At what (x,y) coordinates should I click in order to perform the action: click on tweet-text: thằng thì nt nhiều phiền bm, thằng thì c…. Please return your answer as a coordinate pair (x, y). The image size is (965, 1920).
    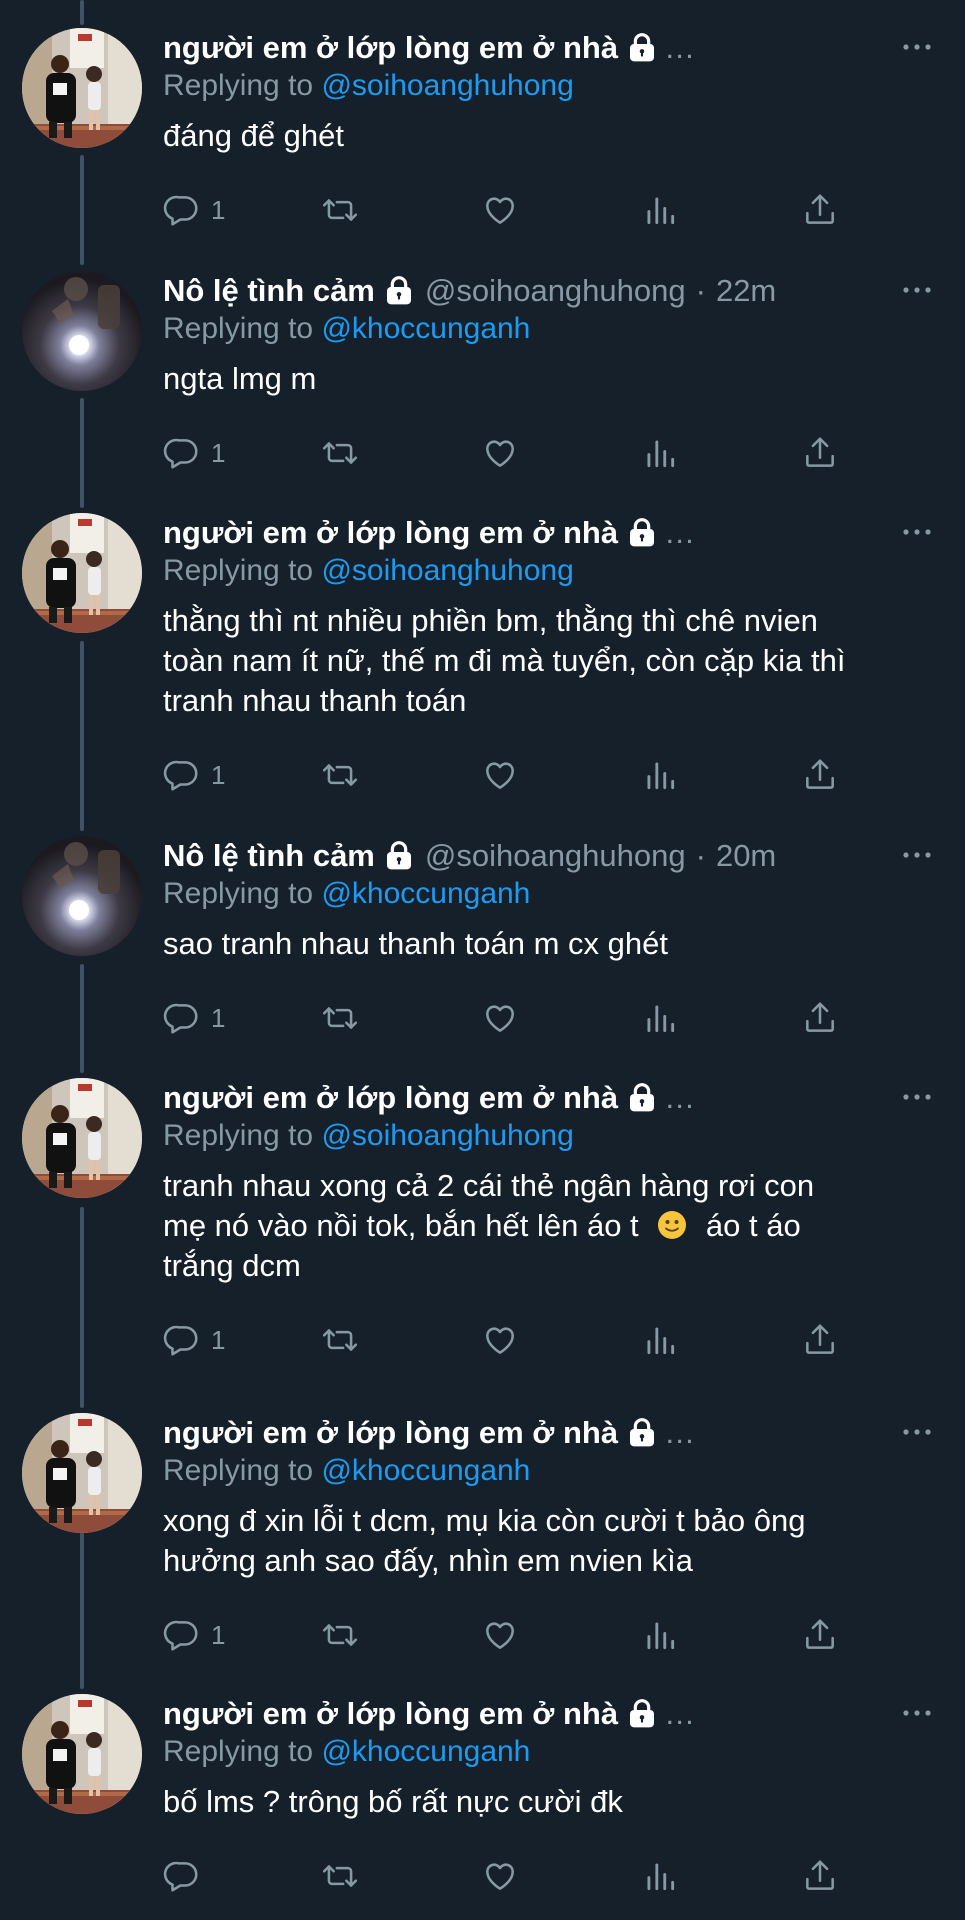
    Looking at the image, I should click on (543, 661).